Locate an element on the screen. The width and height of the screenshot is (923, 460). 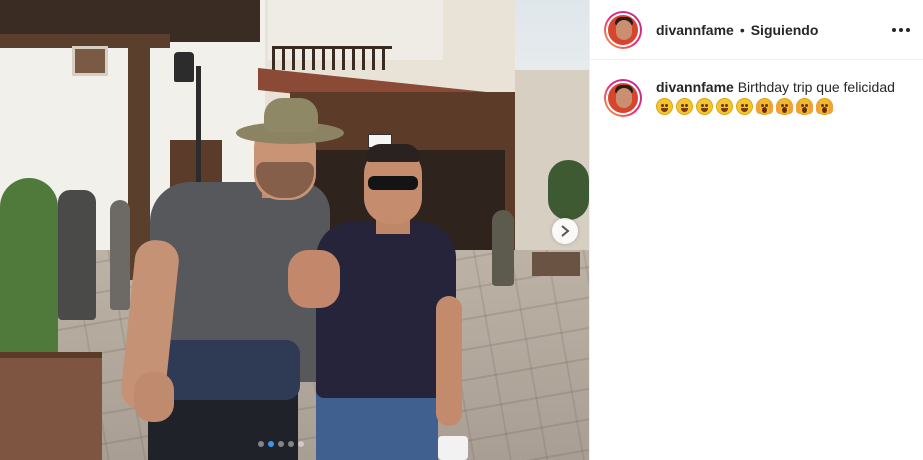
photo-lamp-post is located at coordinates (198, 128).